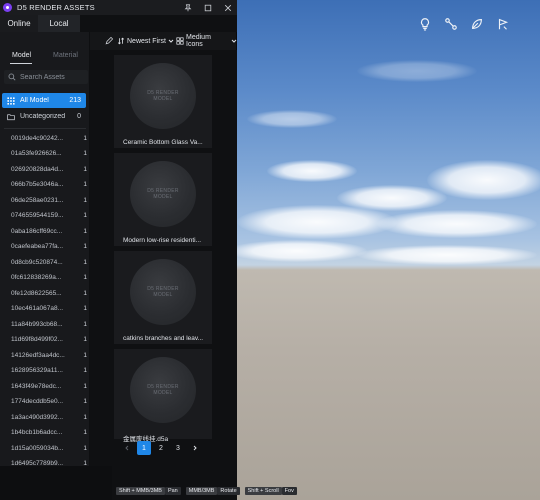  What do you see at coordinates (34, 100) in the screenshot?
I see `category-label: All Model` at bounding box center [34, 100].